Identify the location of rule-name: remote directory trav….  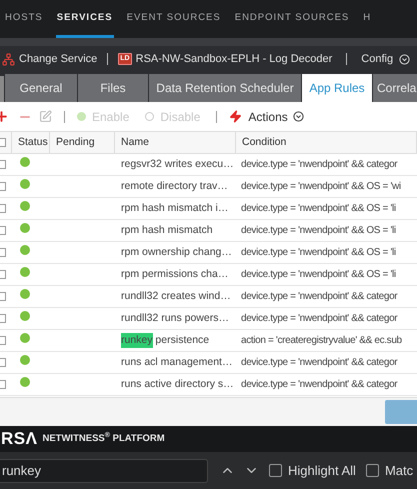
(174, 186).